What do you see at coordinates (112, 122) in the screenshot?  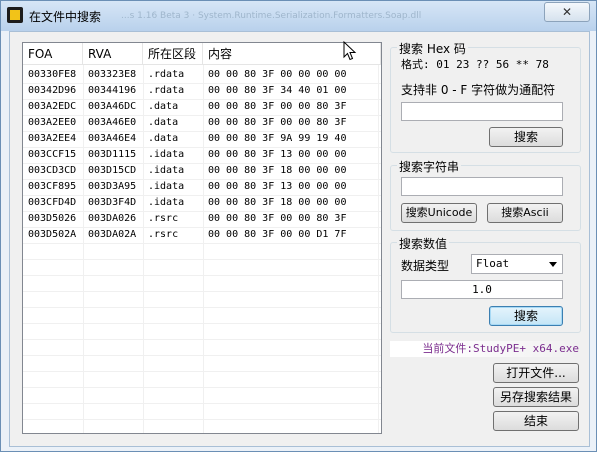 I see `cell-rva: 003A46E0` at bounding box center [112, 122].